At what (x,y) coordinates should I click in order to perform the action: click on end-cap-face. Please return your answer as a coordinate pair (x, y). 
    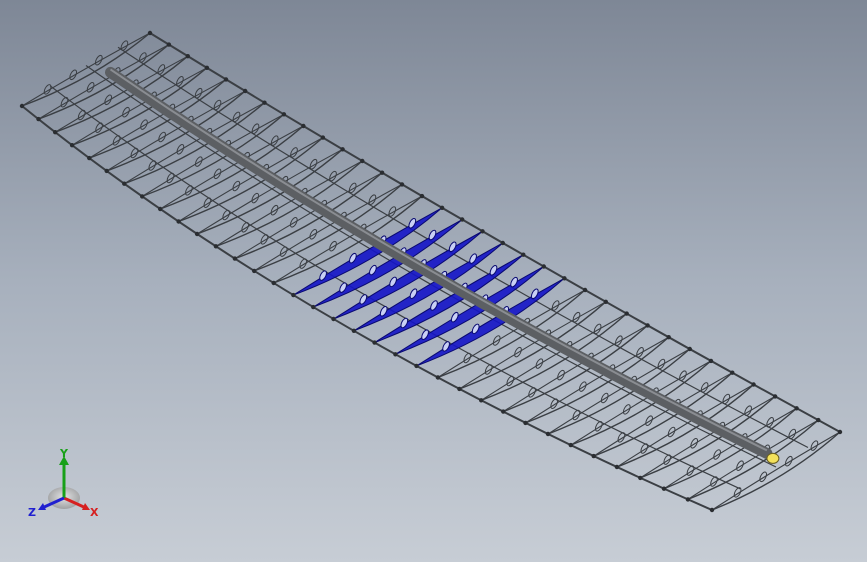
    Looking at the image, I should click on (773, 458).